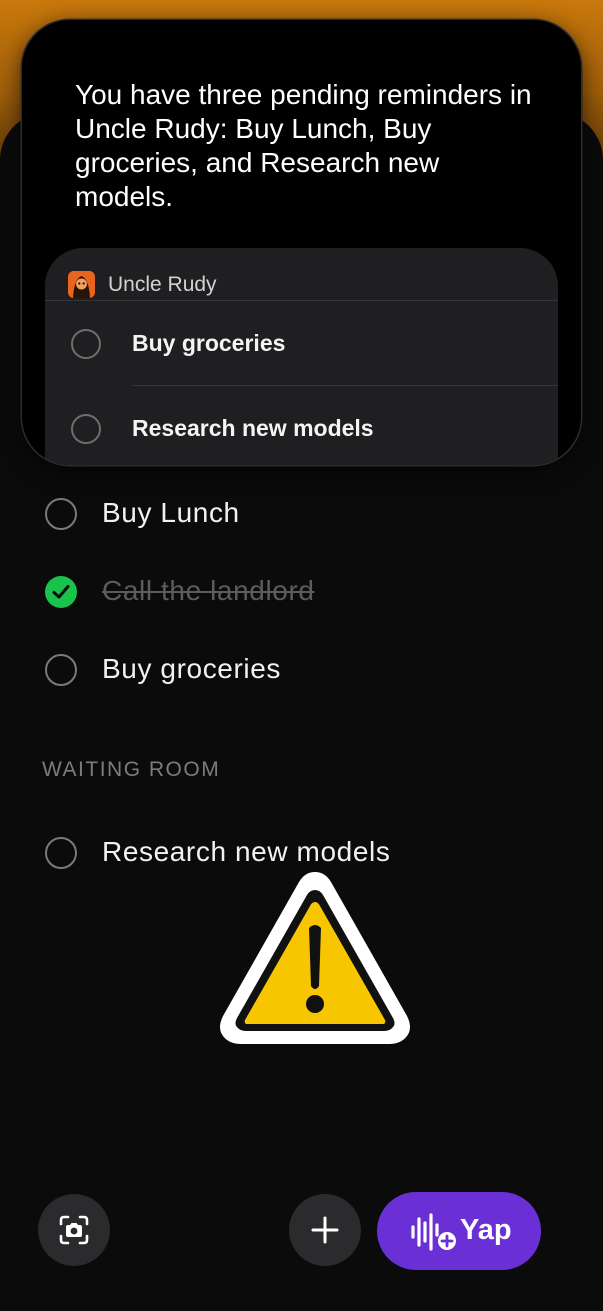 This screenshot has height=1311, width=603. Describe the element at coordinates (459, 1231) in the screenshot. I see `yap-voice-button: Yap` at that location.